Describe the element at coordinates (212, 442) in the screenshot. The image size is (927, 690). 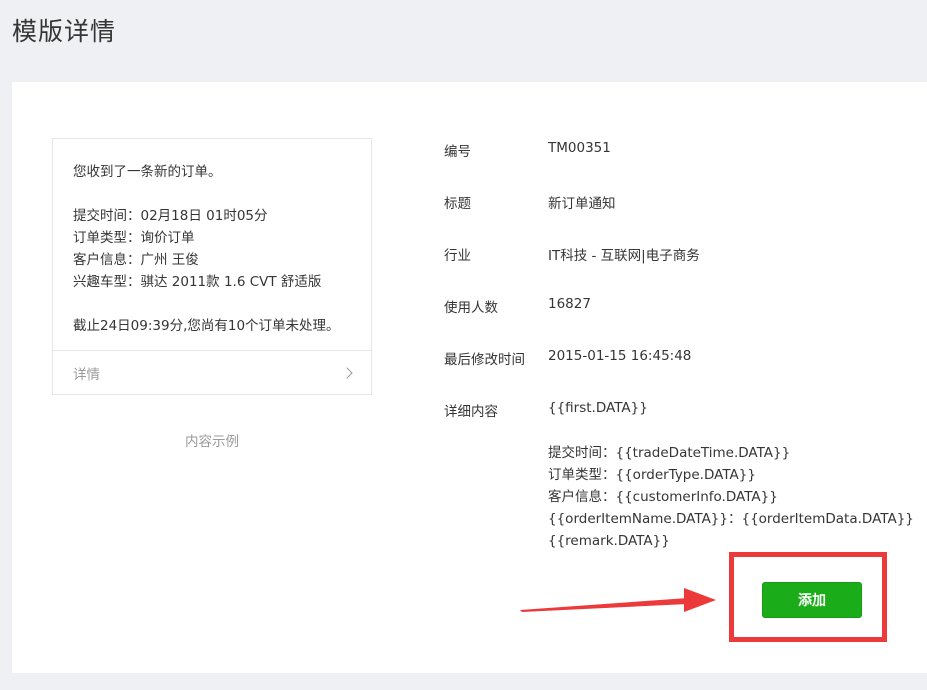
I see `preview-caption: 内容示例` at that location.